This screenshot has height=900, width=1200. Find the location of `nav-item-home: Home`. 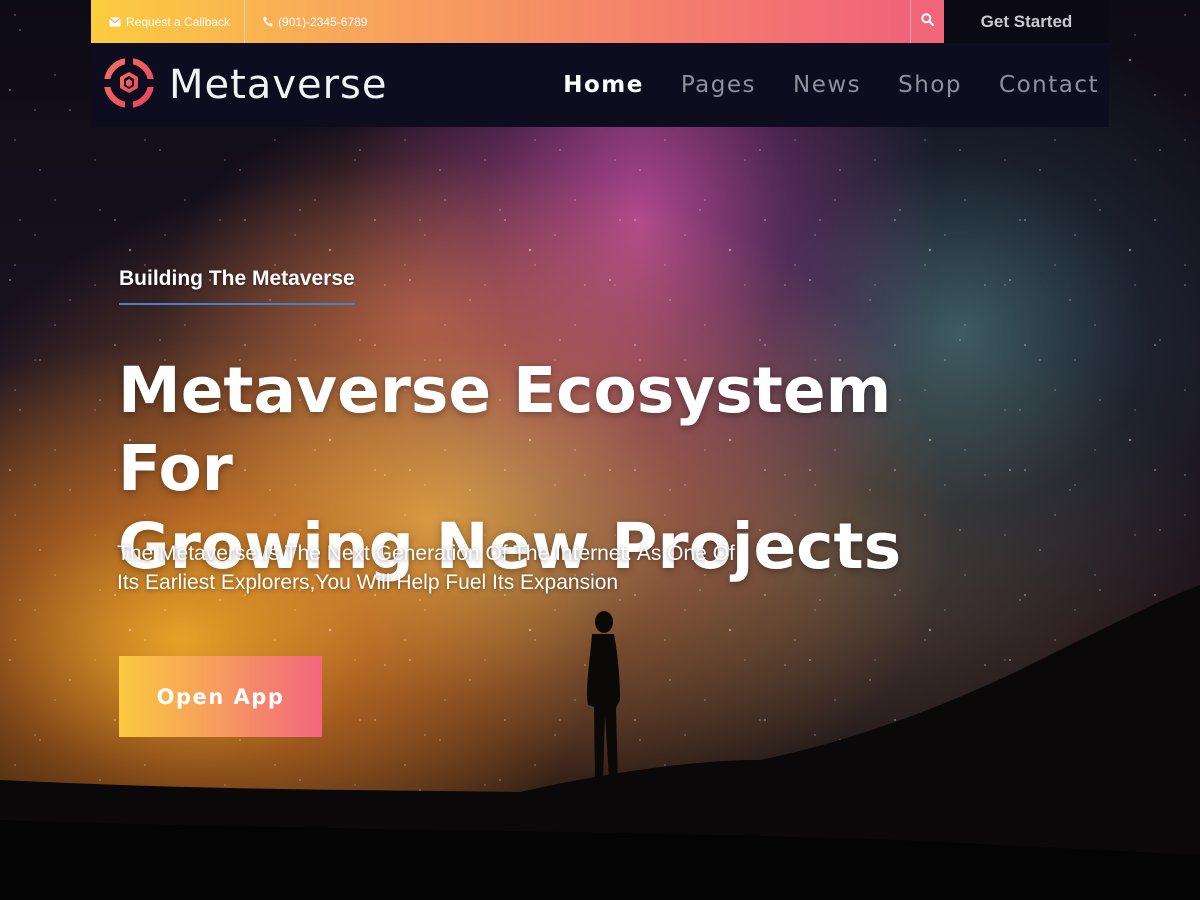

nav-item-home: Home is located at coordinates (603, 85).